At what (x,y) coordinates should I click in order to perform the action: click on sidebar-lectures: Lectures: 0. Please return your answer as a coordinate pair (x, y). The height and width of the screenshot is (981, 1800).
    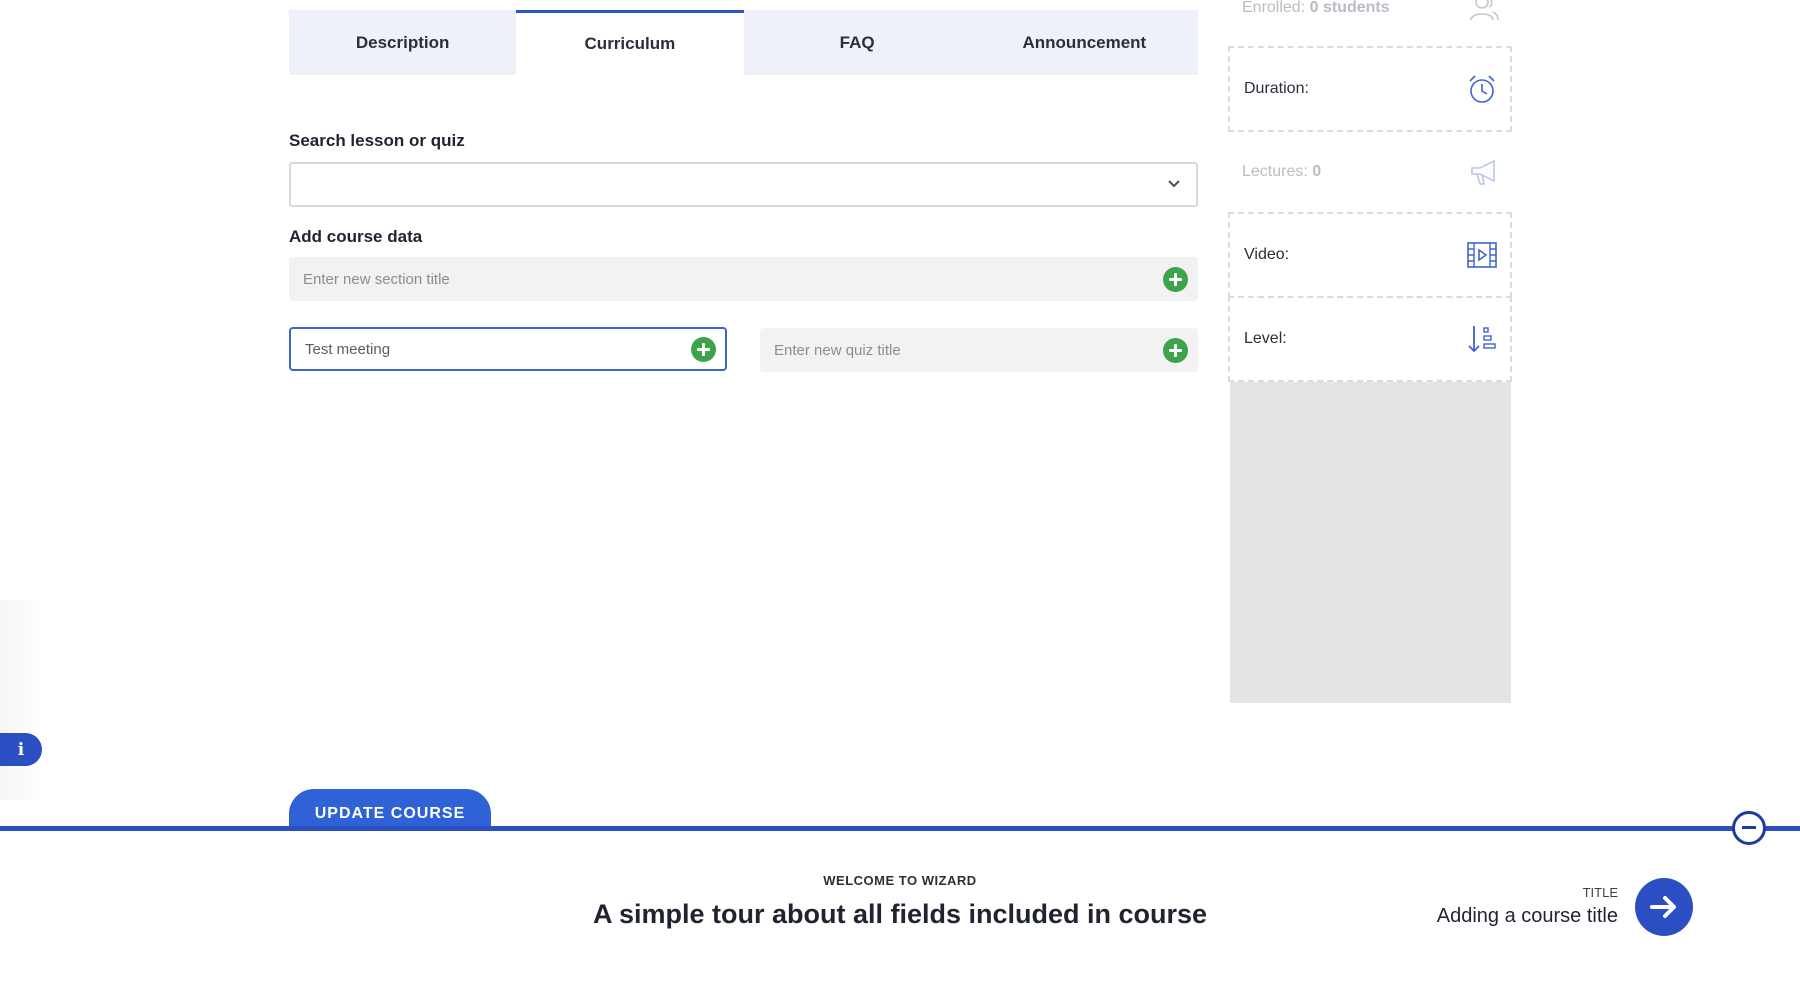
    Looking at the image, I should click on (1370, 172).